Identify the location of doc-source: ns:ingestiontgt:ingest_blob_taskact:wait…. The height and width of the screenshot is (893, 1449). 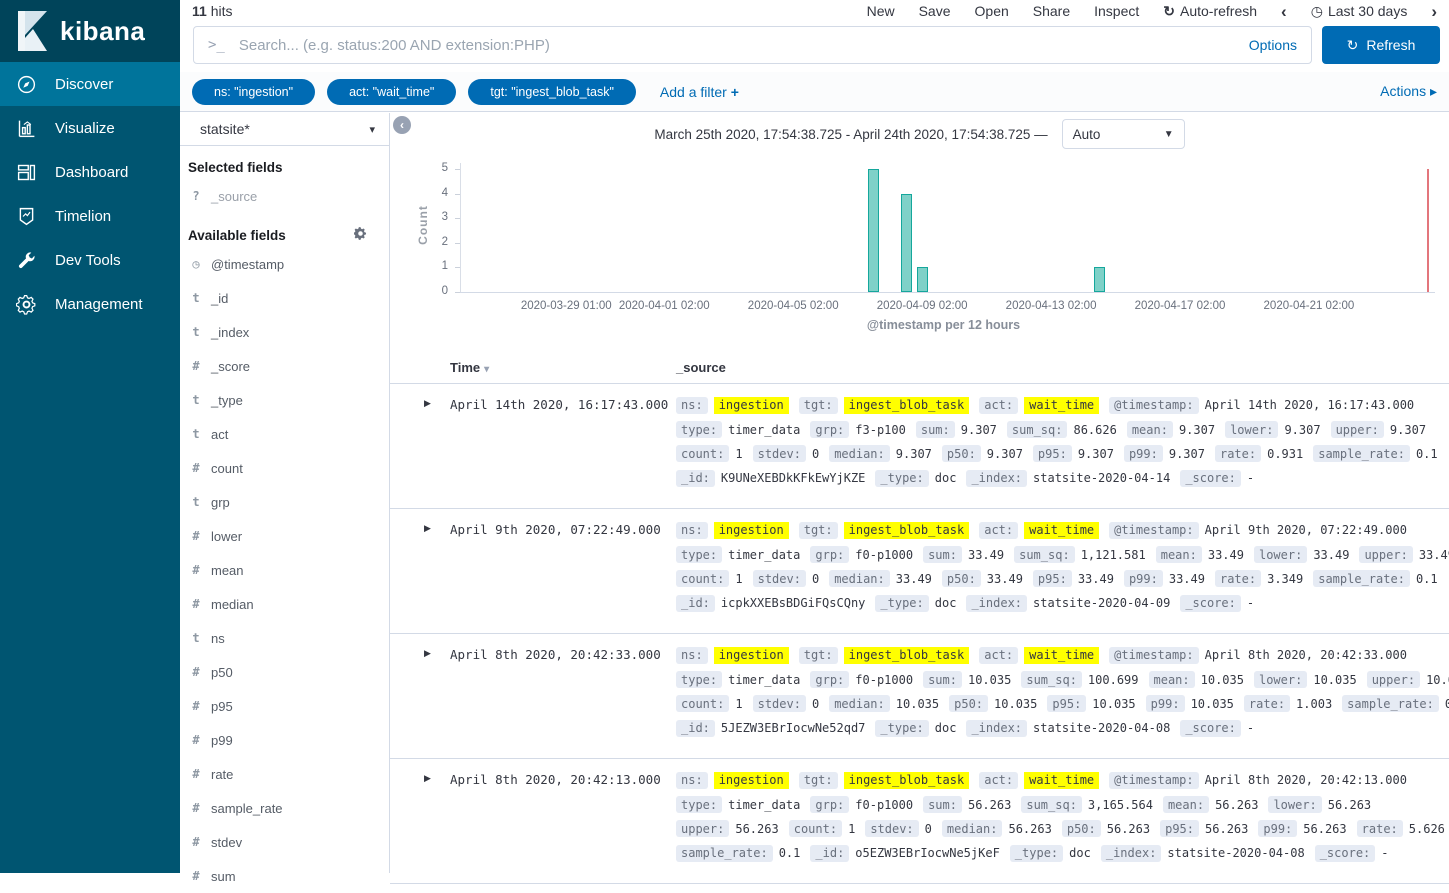
(1057, 567).